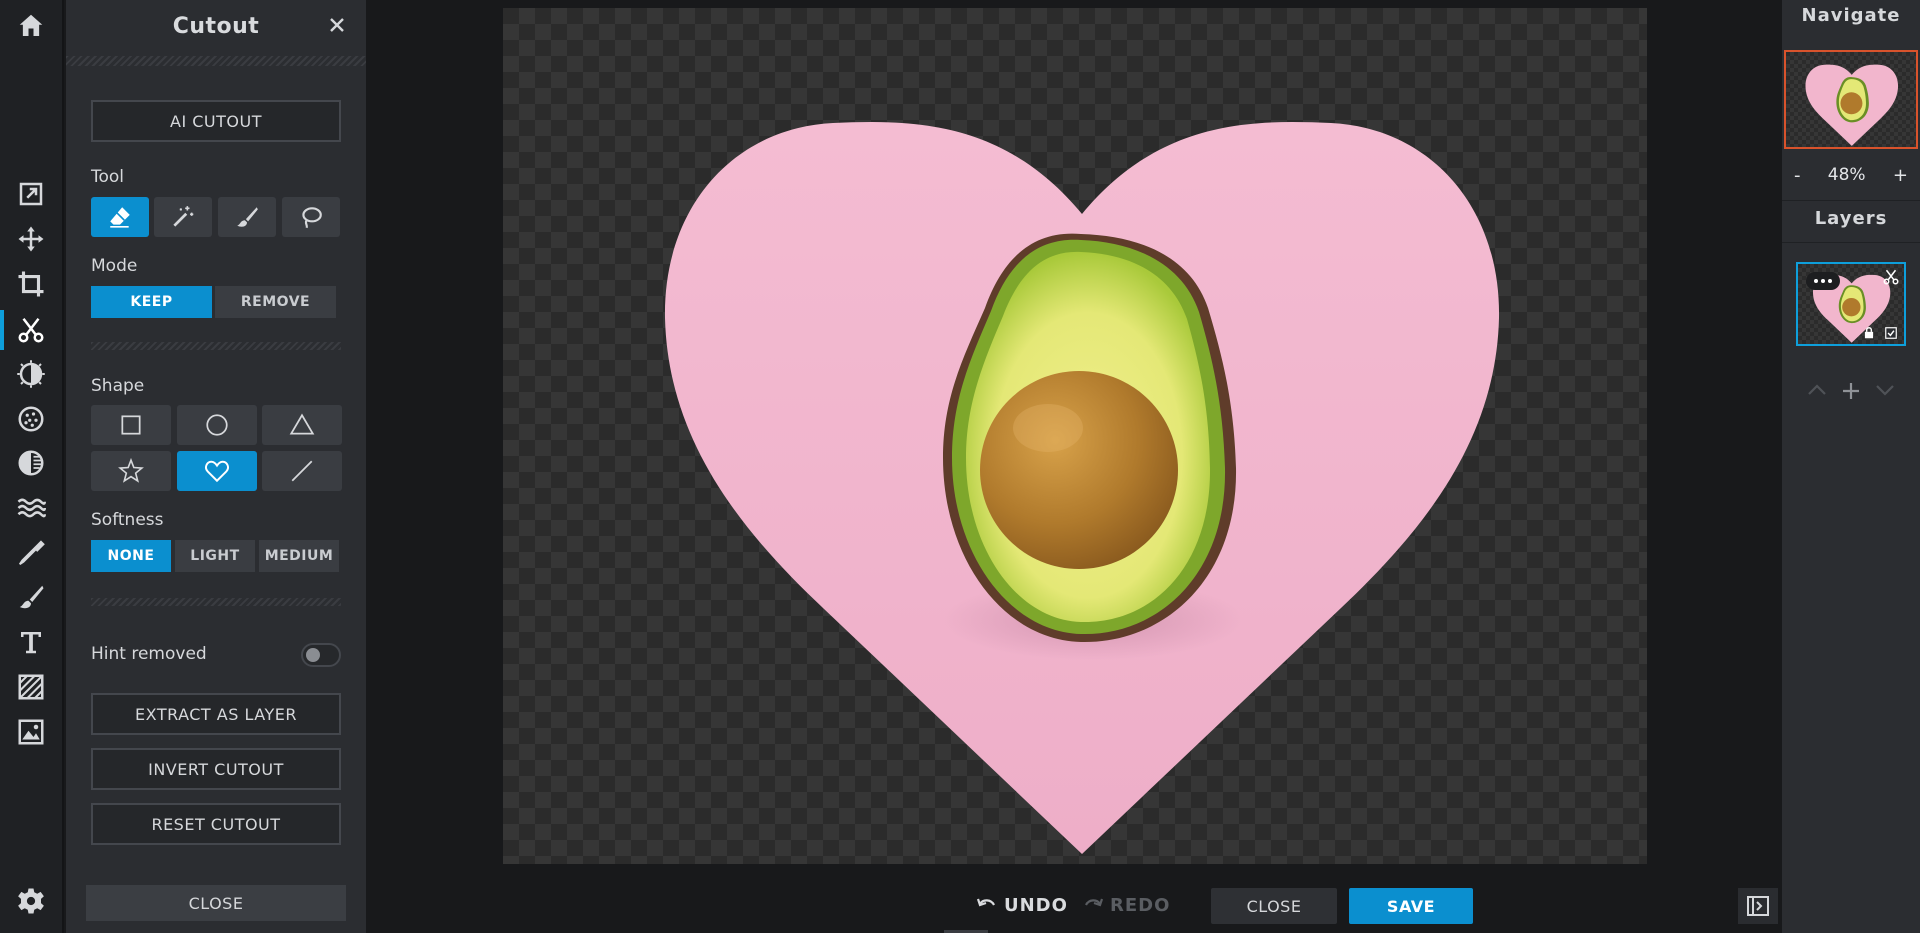 The width and height of the screenshot is (1920, 933). What do you see at coordinates (114, 266) in the screenshot?
I see `mode-label: Mode` at bounding box center [114, 266].